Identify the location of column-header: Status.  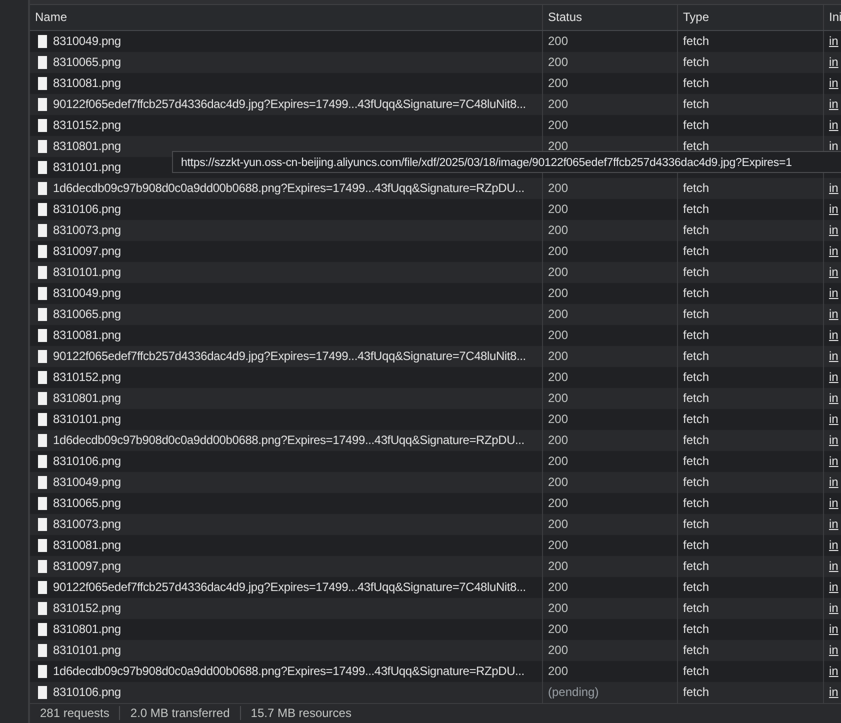
(609, 17).